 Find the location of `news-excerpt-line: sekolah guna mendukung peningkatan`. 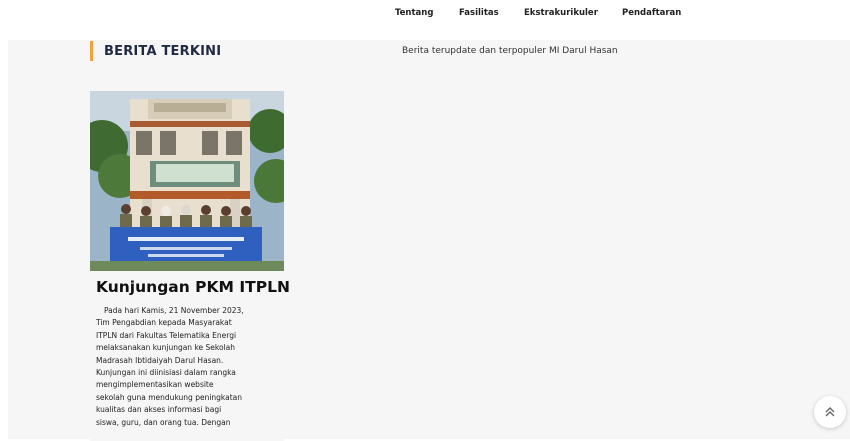

news-excerpt-line: sekolah guna mendukung peningkatan is located at coordinates (169, 397).